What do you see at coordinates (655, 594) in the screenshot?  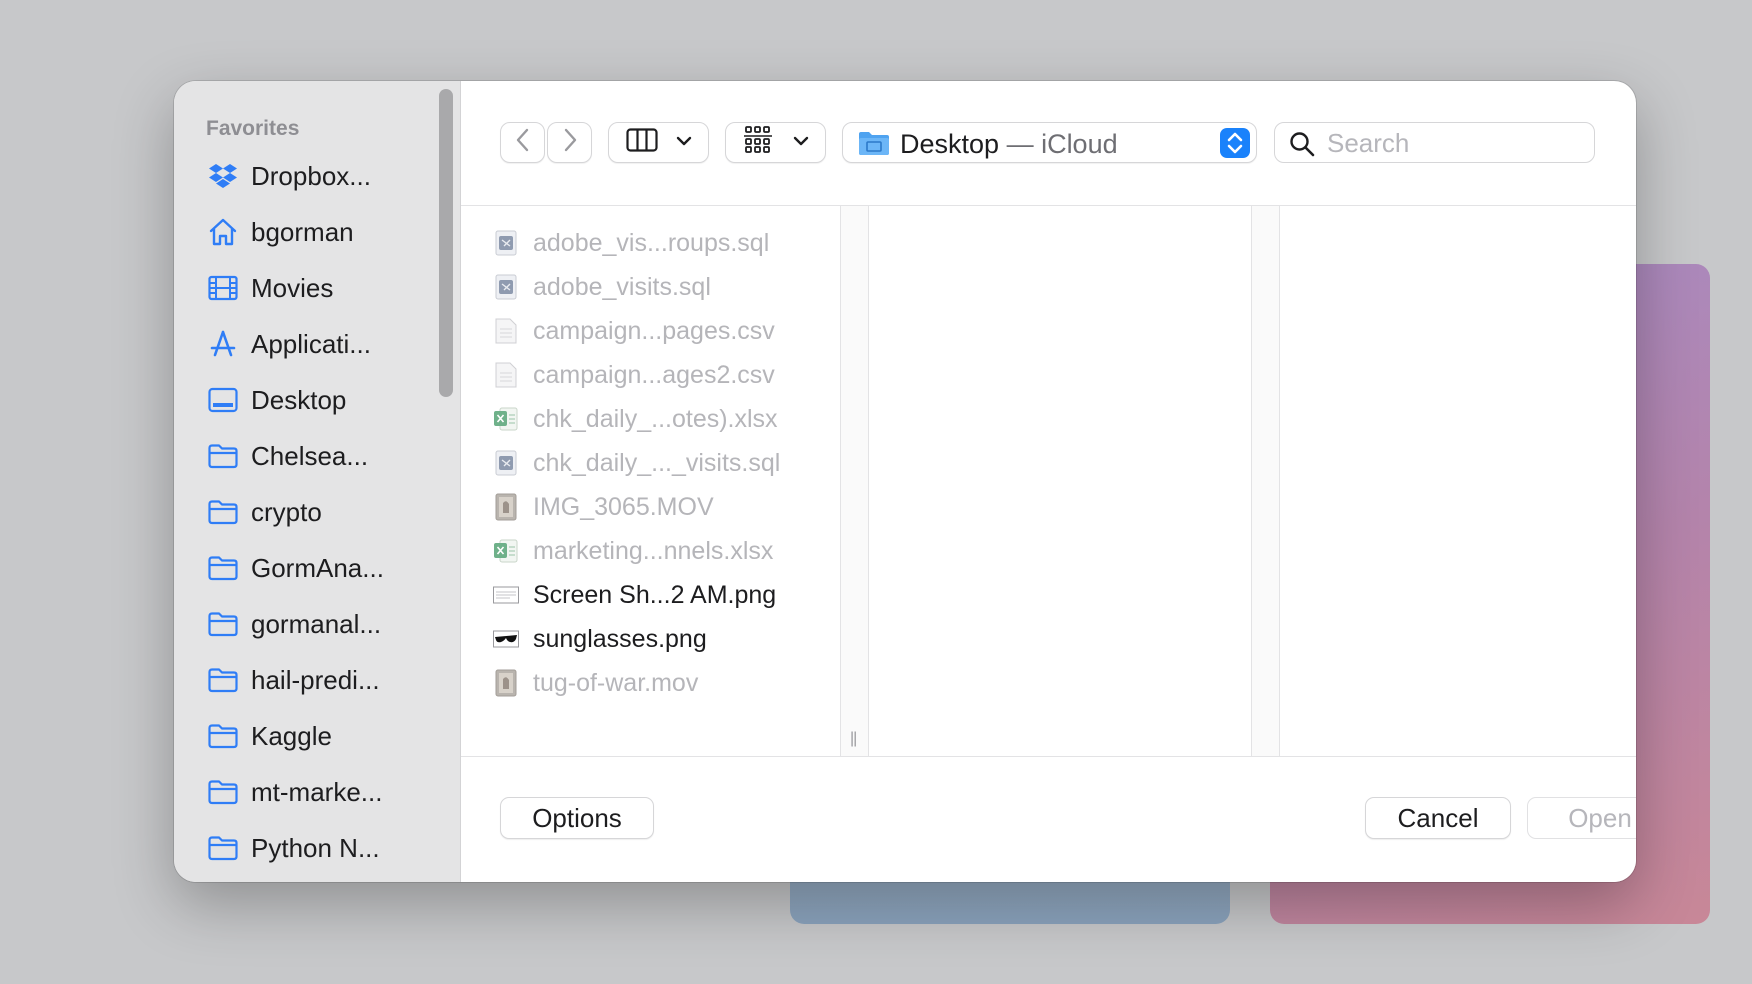 I see `file-name: Screen Sh...2 AM.png` at bounding box center [655, 594].